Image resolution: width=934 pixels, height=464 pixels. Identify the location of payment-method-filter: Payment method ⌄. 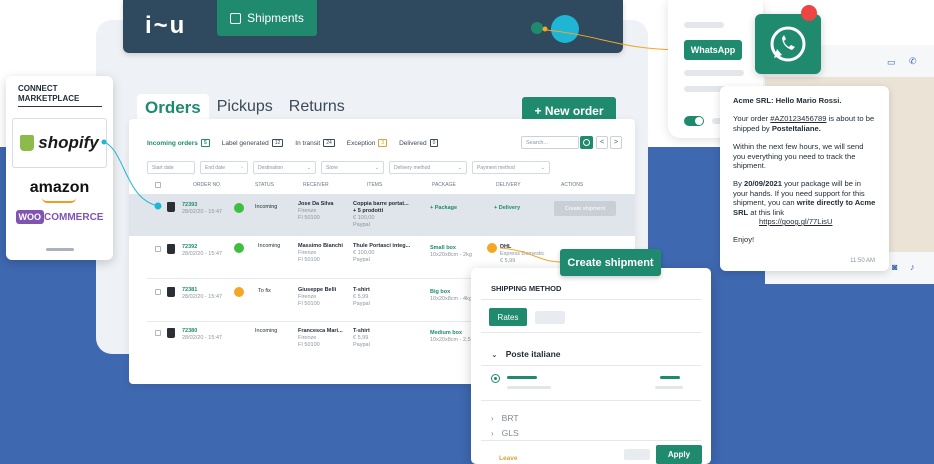
(511, 167).